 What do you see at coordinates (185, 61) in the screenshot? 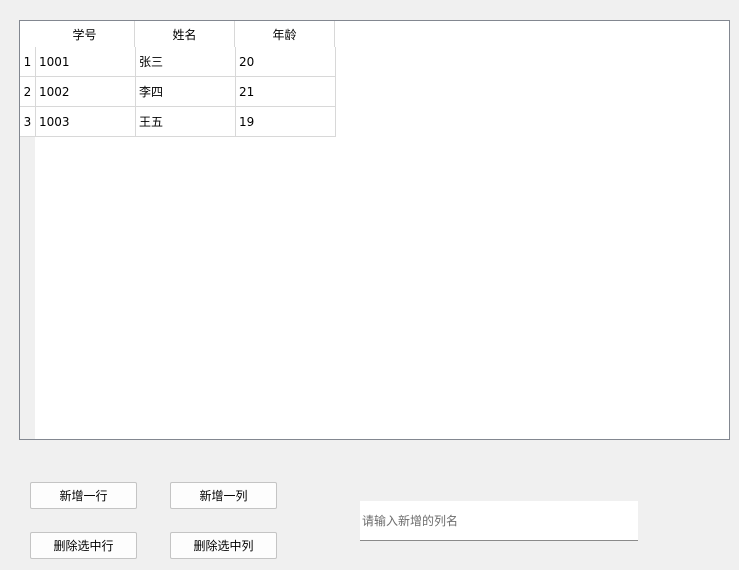
I see `table-cell: 张三` at bounding box center [185, 61].